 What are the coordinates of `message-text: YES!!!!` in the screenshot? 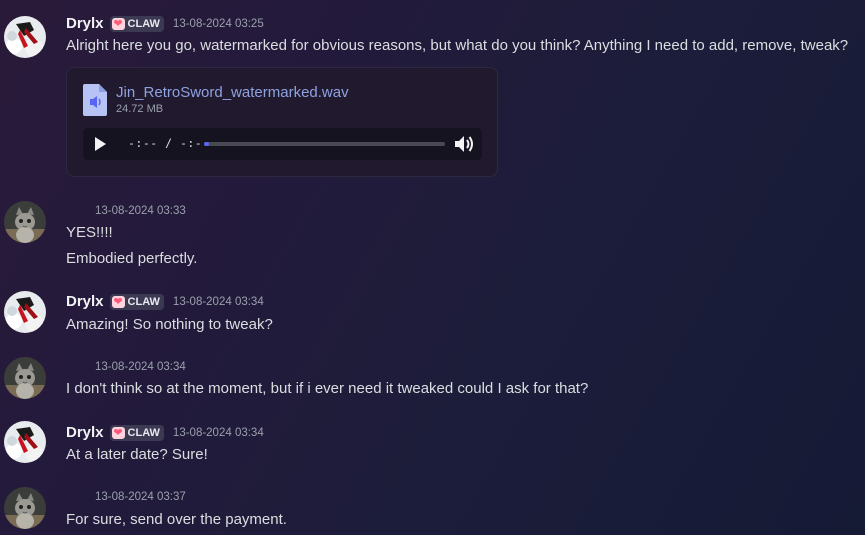 It's located at (89, 232).